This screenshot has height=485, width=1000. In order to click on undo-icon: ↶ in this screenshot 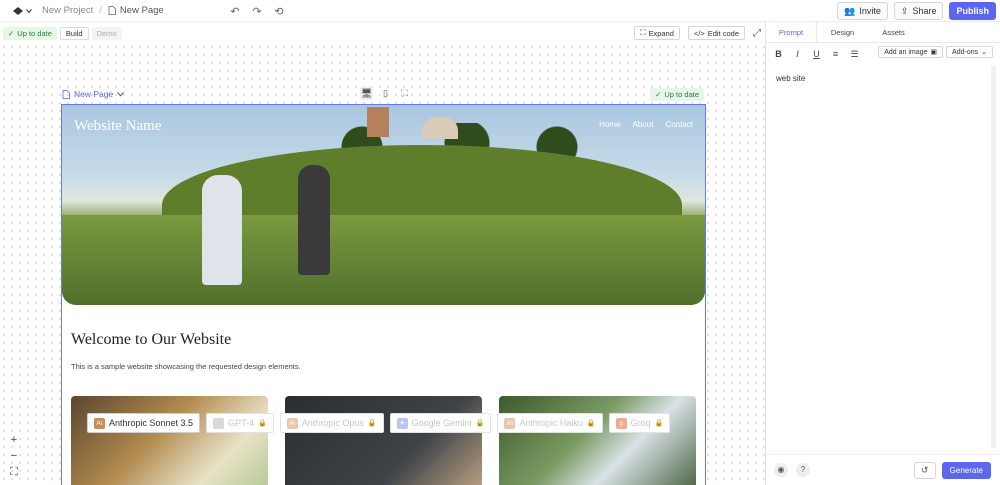, I will do `click(235, 11)`.